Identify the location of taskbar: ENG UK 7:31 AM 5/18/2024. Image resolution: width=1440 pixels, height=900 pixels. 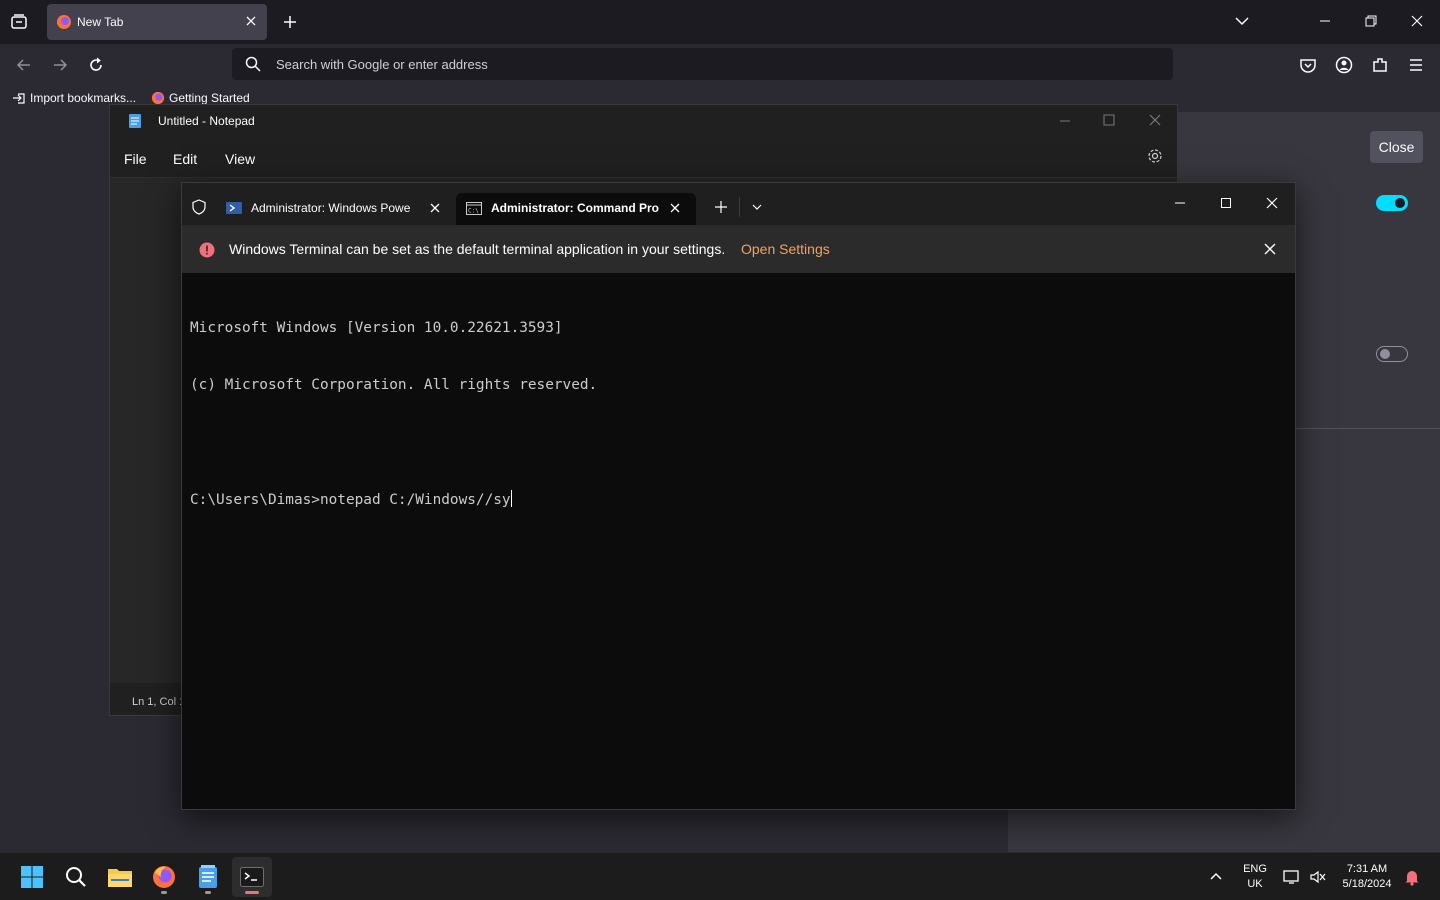
(720, 876).